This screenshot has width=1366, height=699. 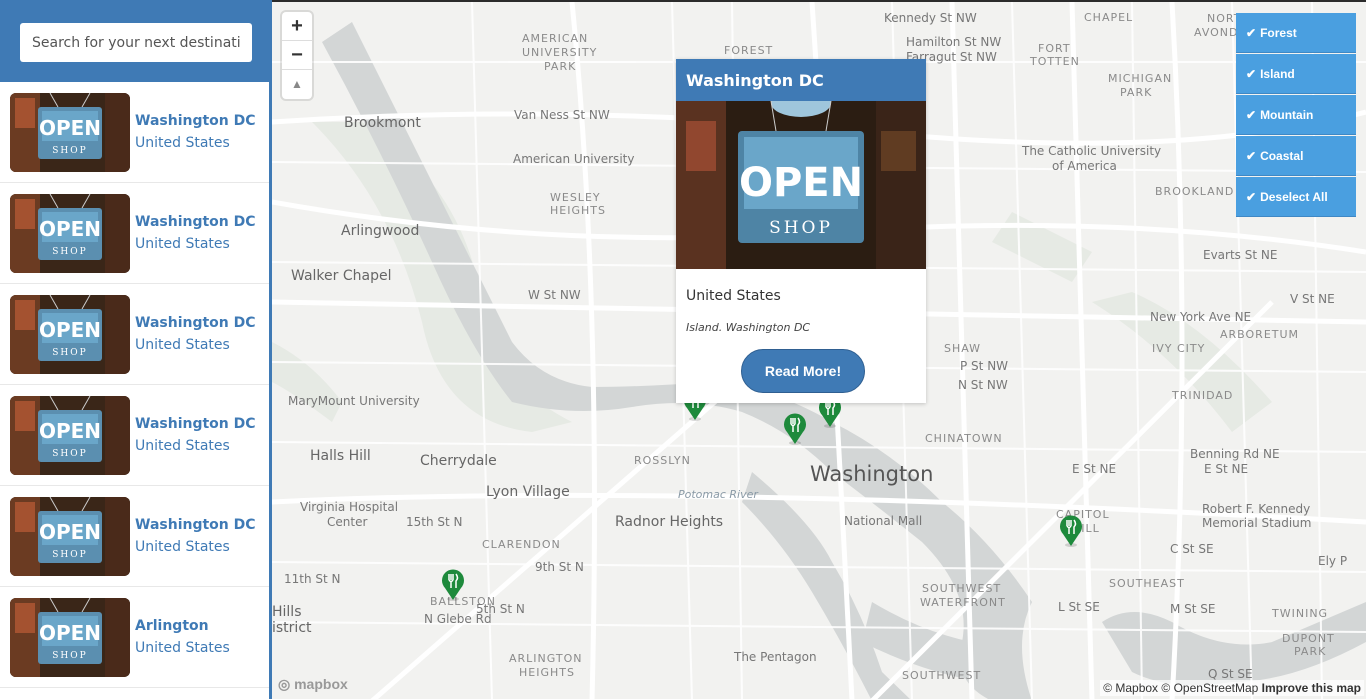 What do you see at coordinates (1130, 688) in the screenshot?
I see `attribution-mapbox: © Mapbox` at bounding box center [1130, 688].